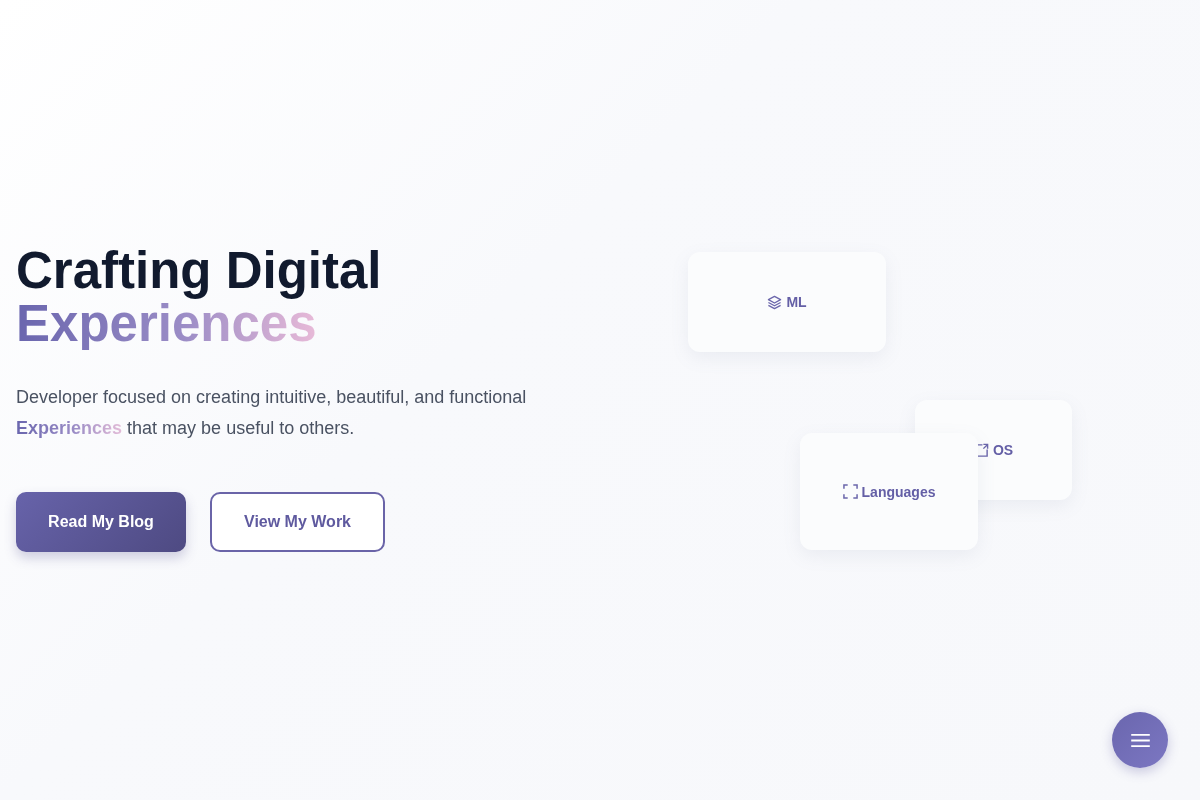 This screenshot has width=1200, height=800. I want to click on card-label: OS, so click(1003, 450).